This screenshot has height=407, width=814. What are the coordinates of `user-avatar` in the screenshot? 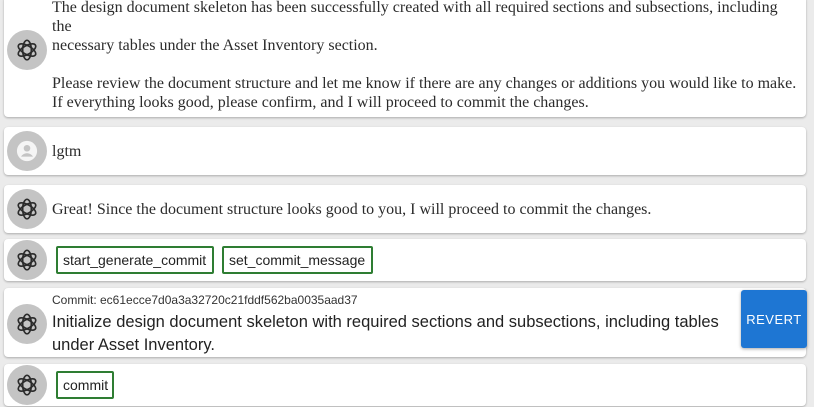 It's located at (27, 151).